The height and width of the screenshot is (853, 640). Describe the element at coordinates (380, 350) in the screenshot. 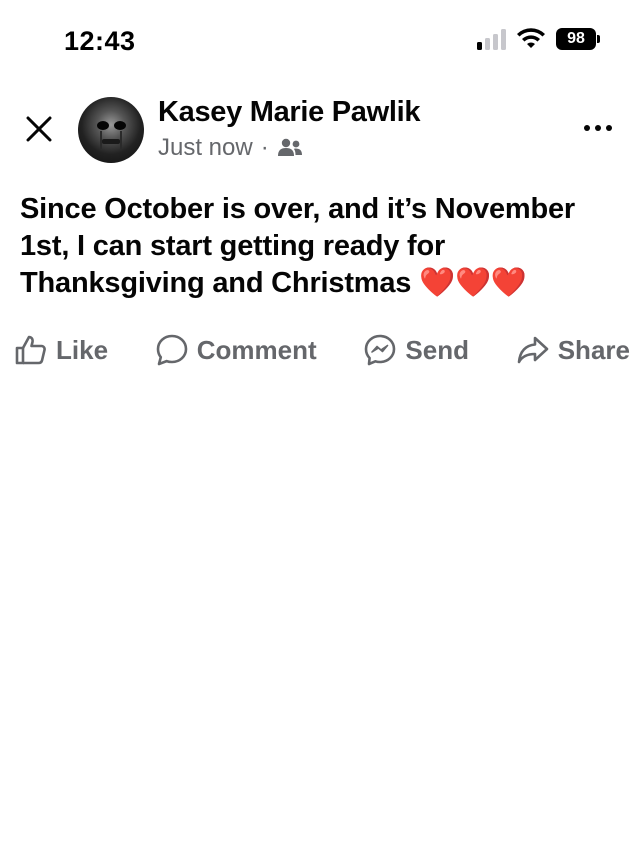

I see `messenger-icon` at that location.